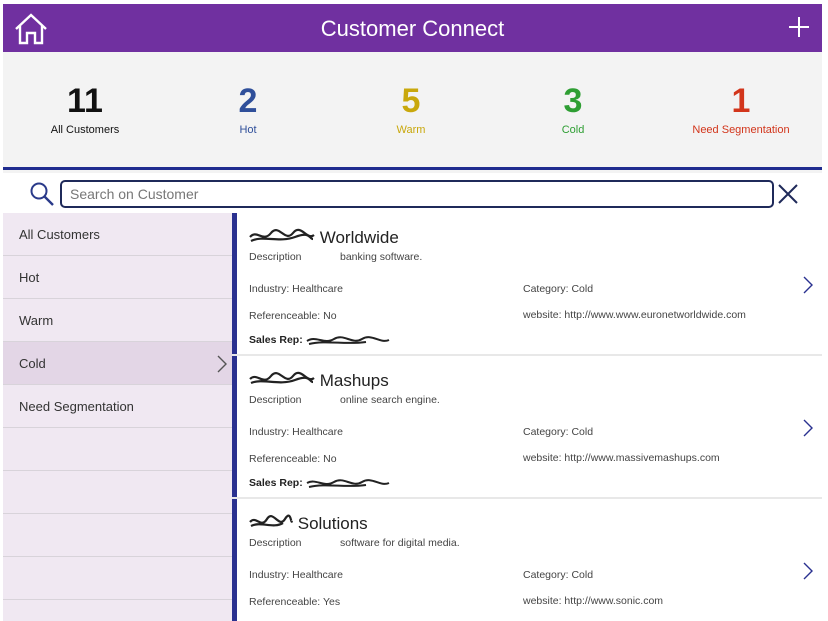 The image size is (828, 621). I want to click on customer-name: Worldwide, so click(324, 236).